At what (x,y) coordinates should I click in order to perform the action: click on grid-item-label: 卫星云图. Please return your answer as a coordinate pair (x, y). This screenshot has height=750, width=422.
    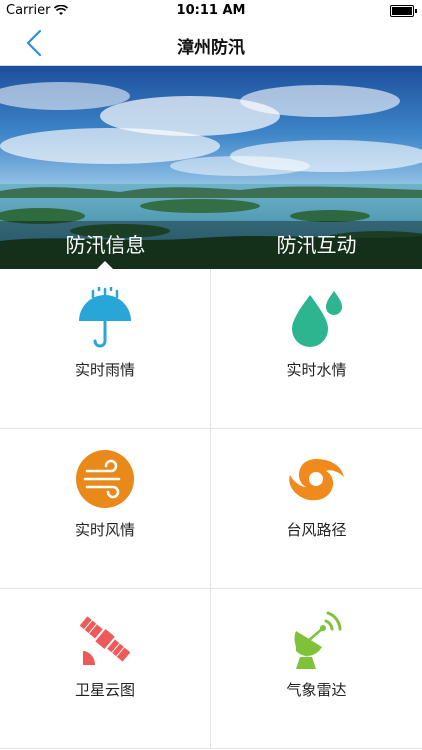
    Looking at the image, I should click on (104, 690).